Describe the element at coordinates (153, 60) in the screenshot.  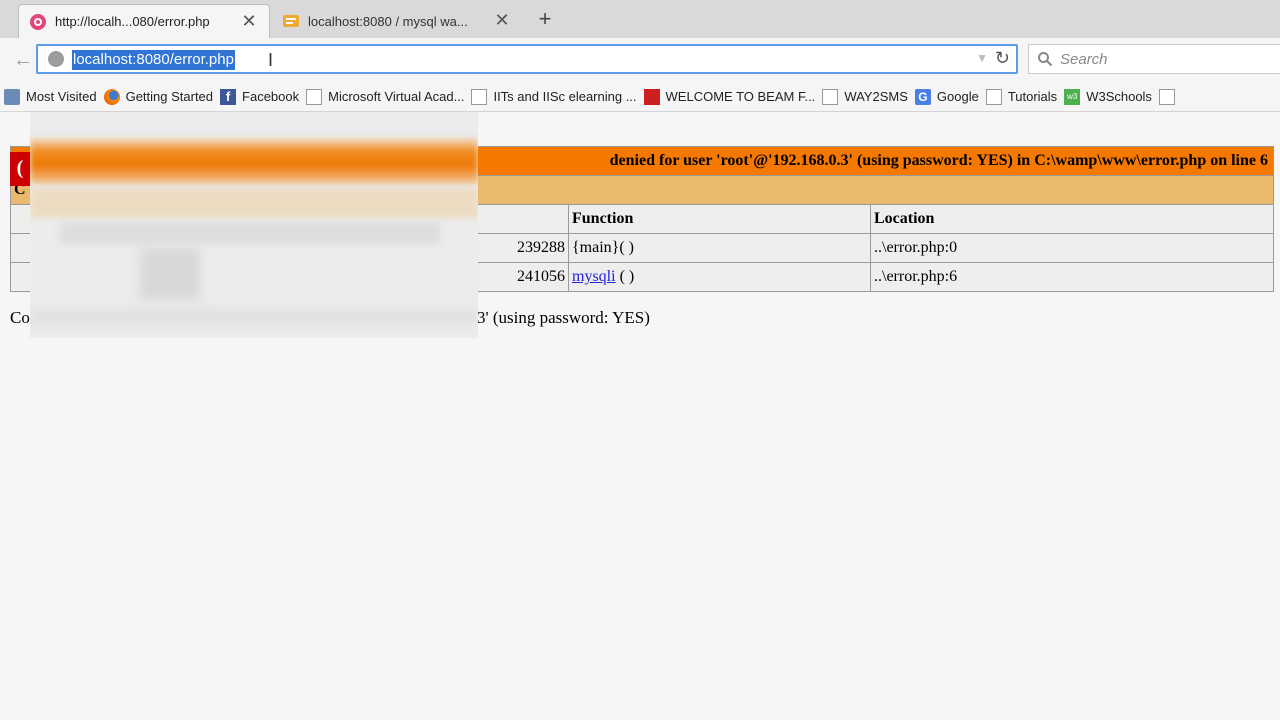
I see `url-text: localhost:8080/error.php` at that location.